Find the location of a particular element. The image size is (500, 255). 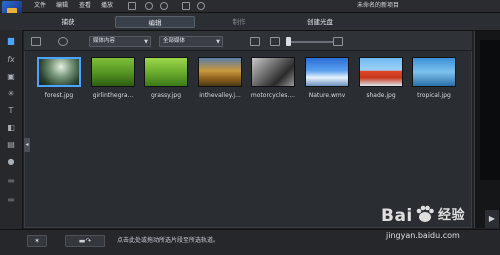

media-content-dropdown: 媒体内容 ▼ is located at coordinates (120, 41).